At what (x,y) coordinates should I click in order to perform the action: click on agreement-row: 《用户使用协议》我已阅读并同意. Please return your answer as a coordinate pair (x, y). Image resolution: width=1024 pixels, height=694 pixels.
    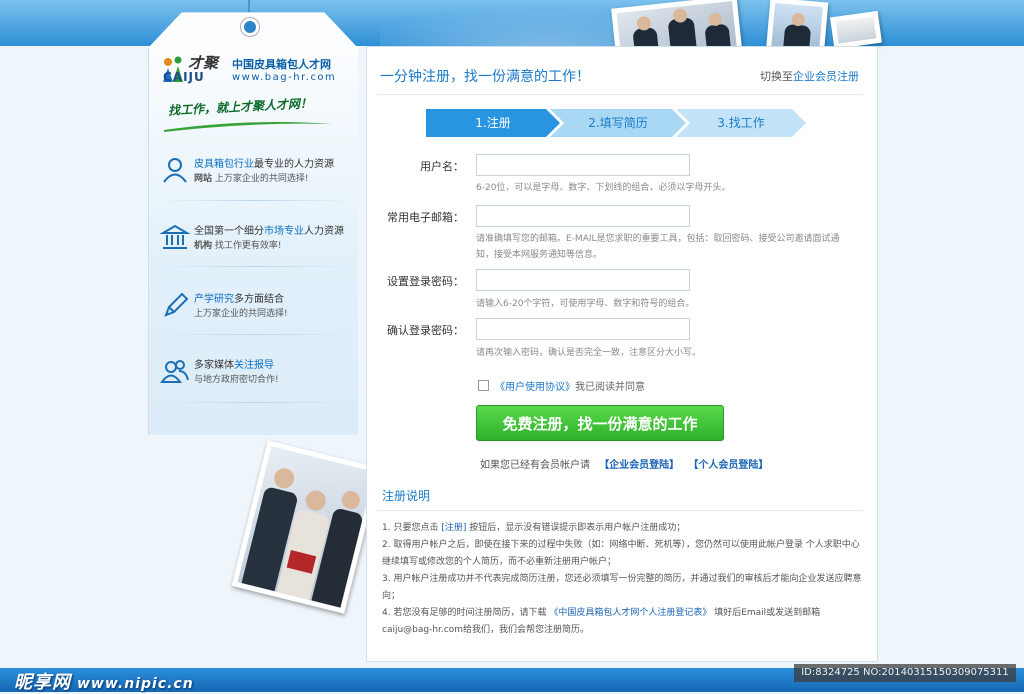
    Looking at the image, I should click on (561, 385).